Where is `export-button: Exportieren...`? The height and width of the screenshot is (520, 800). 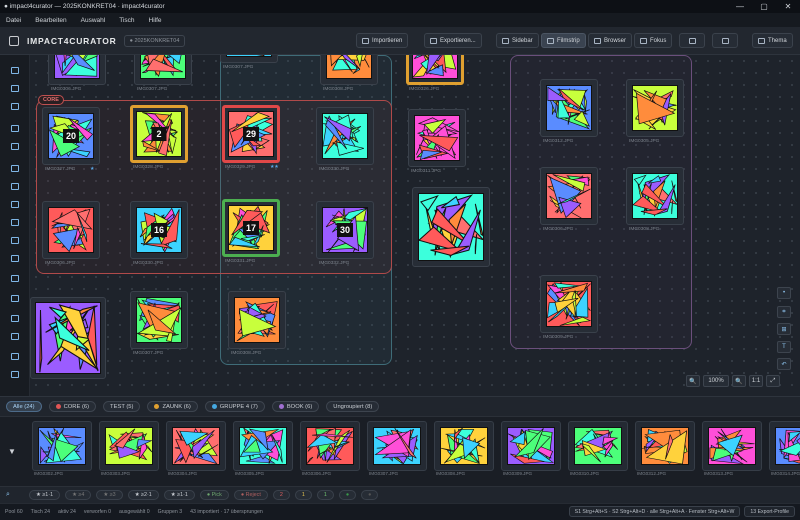 export-button: Exportieren... is located at coordinates (453, 40).